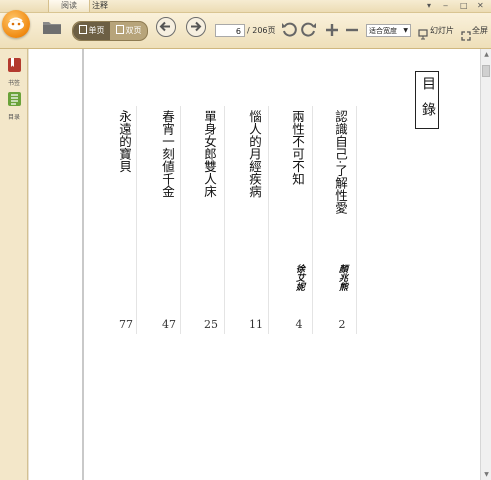 Image resolution: width=491 pixels, height=480 pixels. What do you see at coordinates (429, 5) in the screenshot?
I see `menu-dropdown-icon: ▾` at bounding box center [429, 5].